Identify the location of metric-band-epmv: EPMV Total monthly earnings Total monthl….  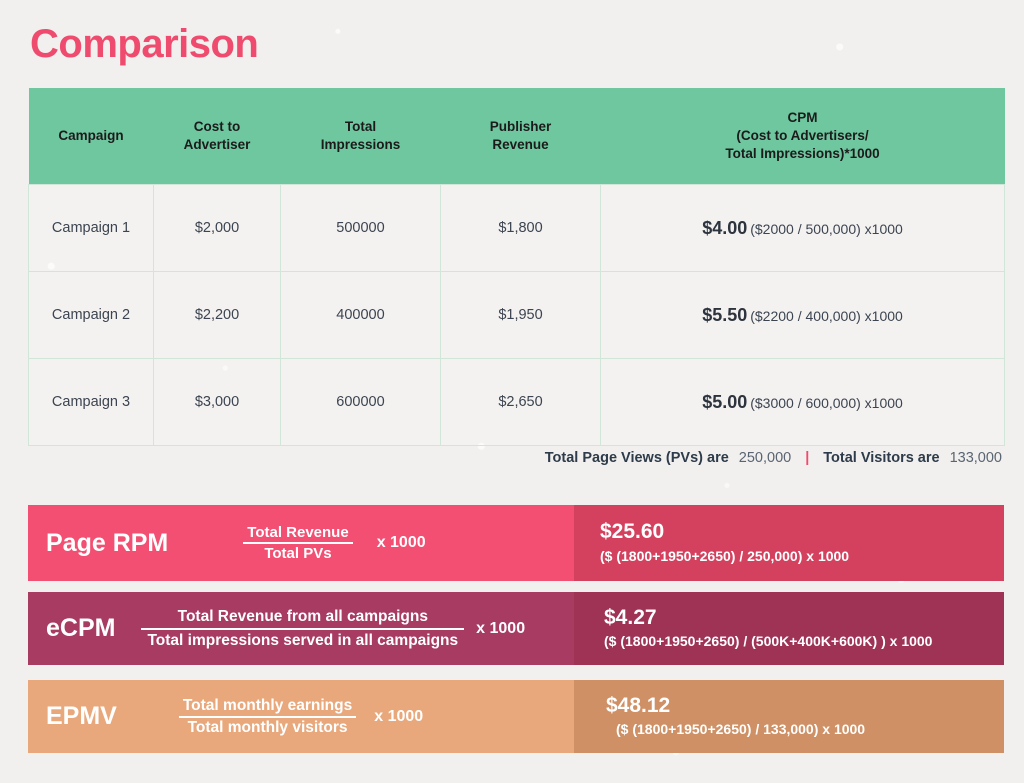
(516, 716).